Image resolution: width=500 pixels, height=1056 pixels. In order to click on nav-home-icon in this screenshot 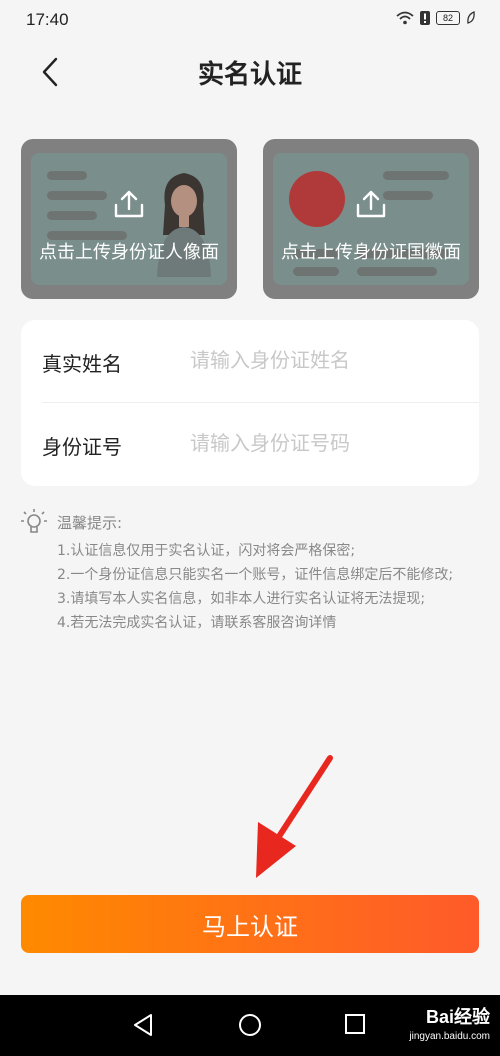, I will do `click(250, 1025)`.